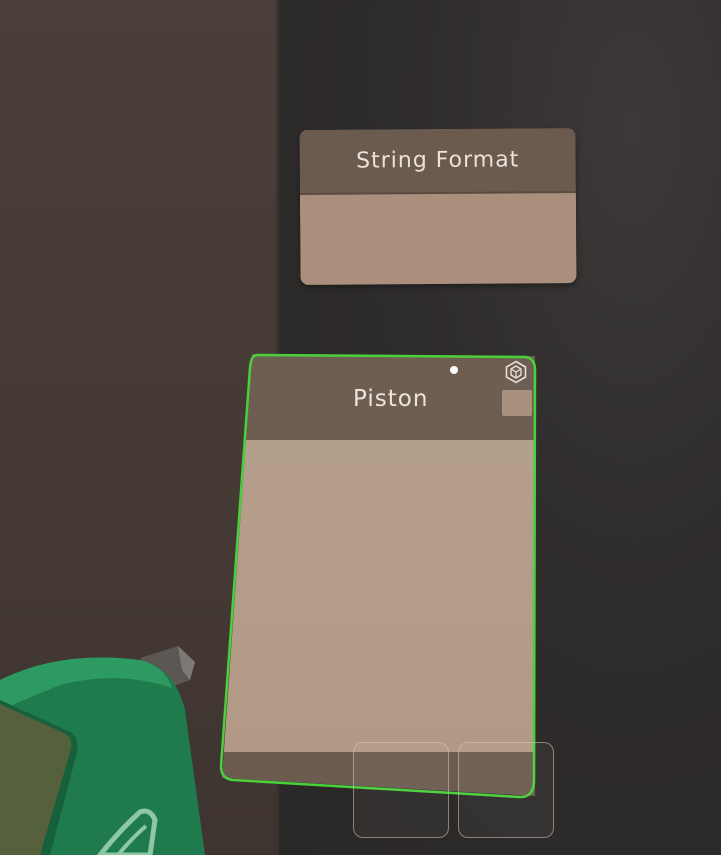  I want to click on string-format-node-title: String Format, so click(437, 160).